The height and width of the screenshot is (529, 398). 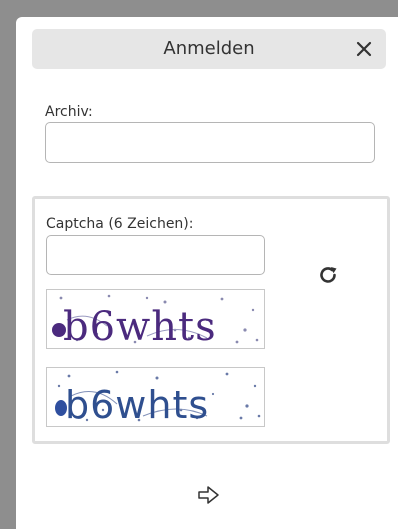 What do you see at coordinates (140, 326) in the screenshot?
I see `captcha-text-primary: b6whts` at bounding box center [140, 326].